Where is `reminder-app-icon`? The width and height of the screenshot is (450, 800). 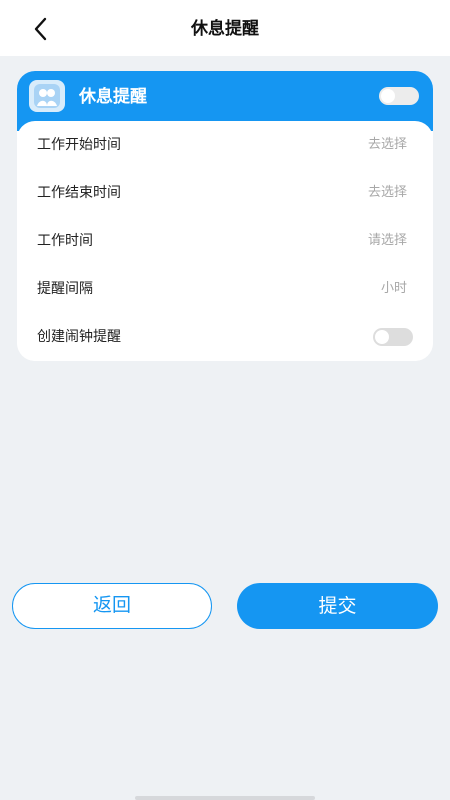
reminder-app-icon is located at coordinates (47, 96).